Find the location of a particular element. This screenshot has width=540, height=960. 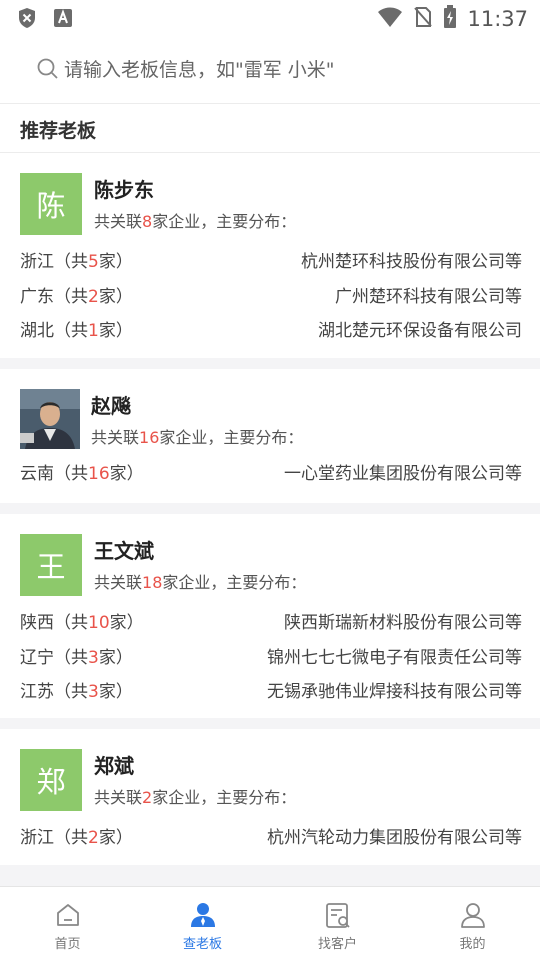

tab-label: 首页 is located at coordinates (67, 944).